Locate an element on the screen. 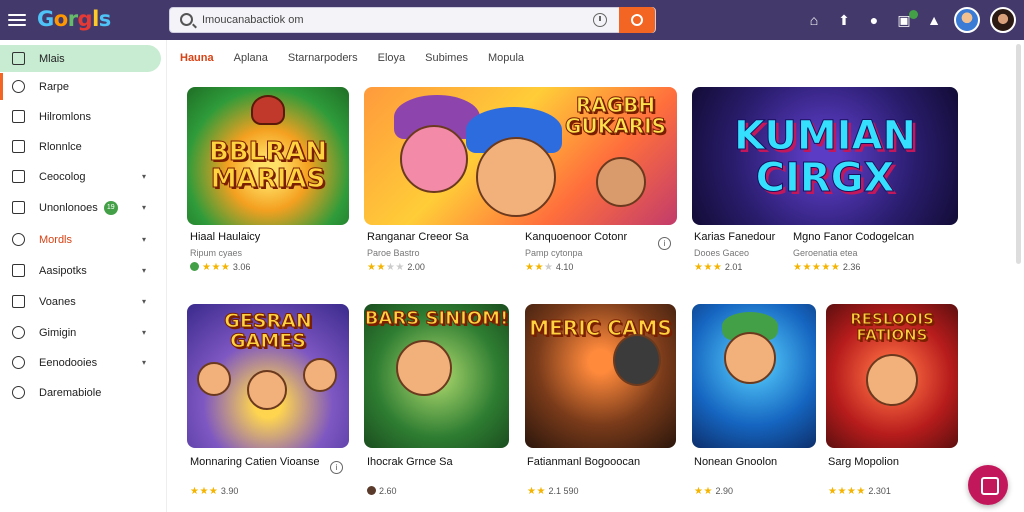 This screenshot has width=1024, height=512. rating: ★★★ 3.06 is located at coordinates (220, 267).